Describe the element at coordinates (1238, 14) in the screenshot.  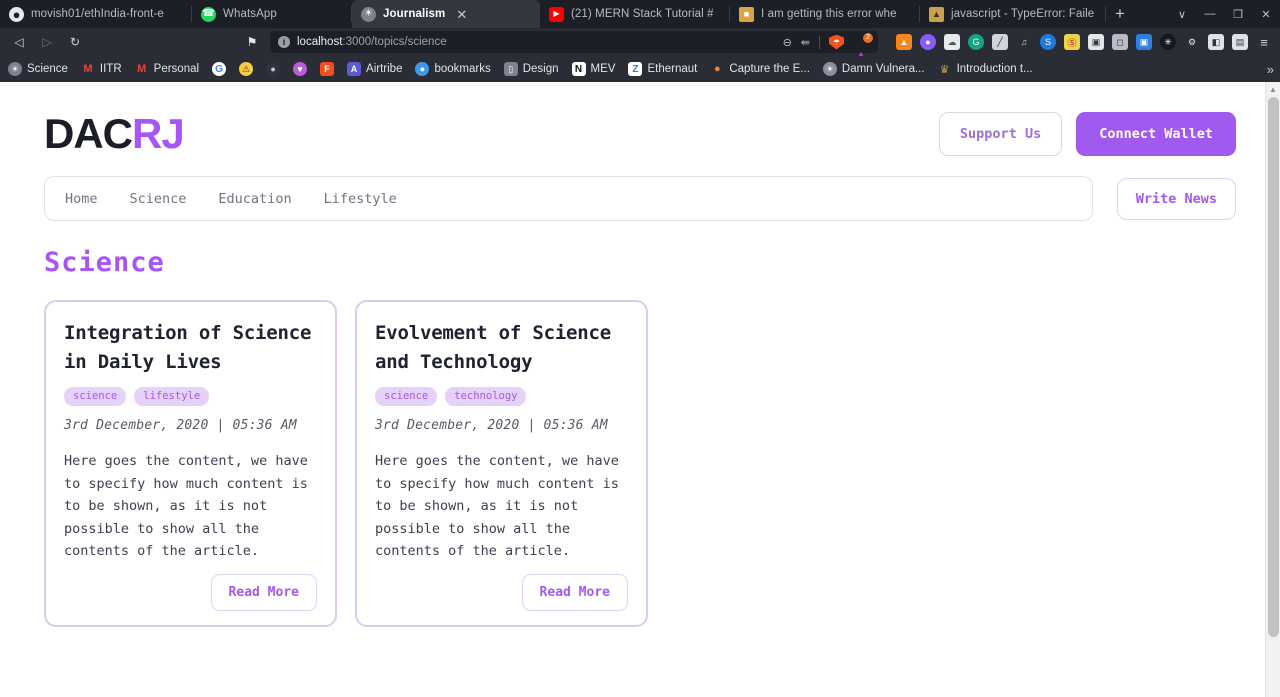
I see `maximize-button: ❐` at that location.